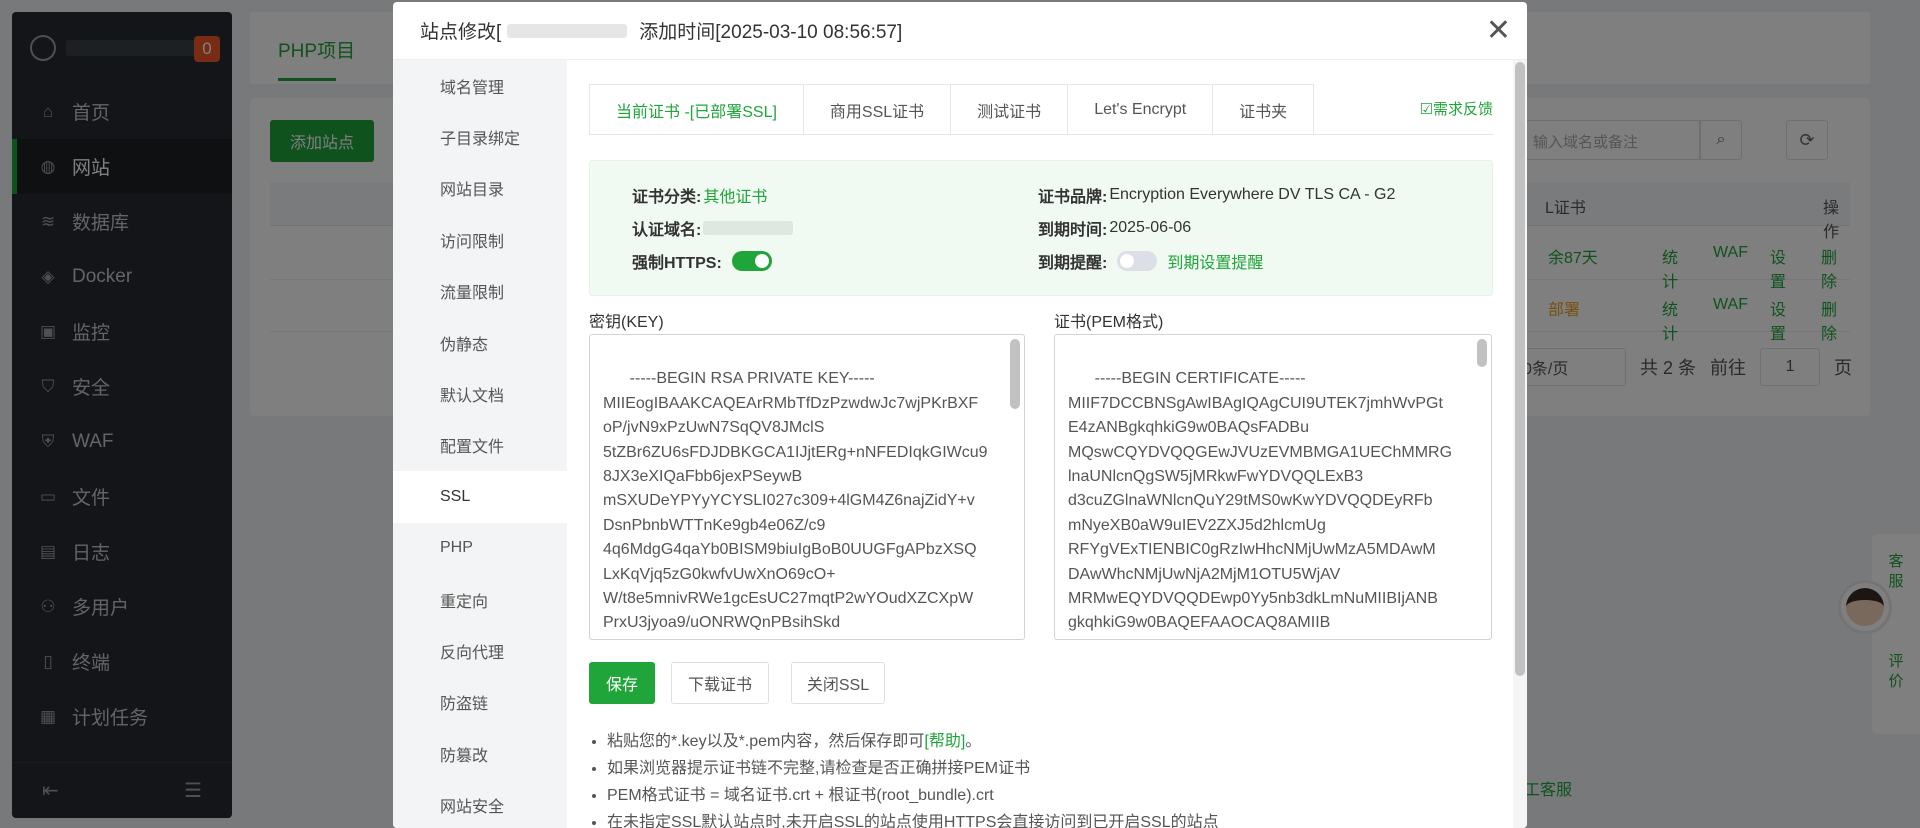 The width and height of the screenshot is (1920, 828). What do you see at coordinates (1073, 230) in the screenshot?
I see `cert-expire-label: 到期时间:` at bounding box center [1073, 230].